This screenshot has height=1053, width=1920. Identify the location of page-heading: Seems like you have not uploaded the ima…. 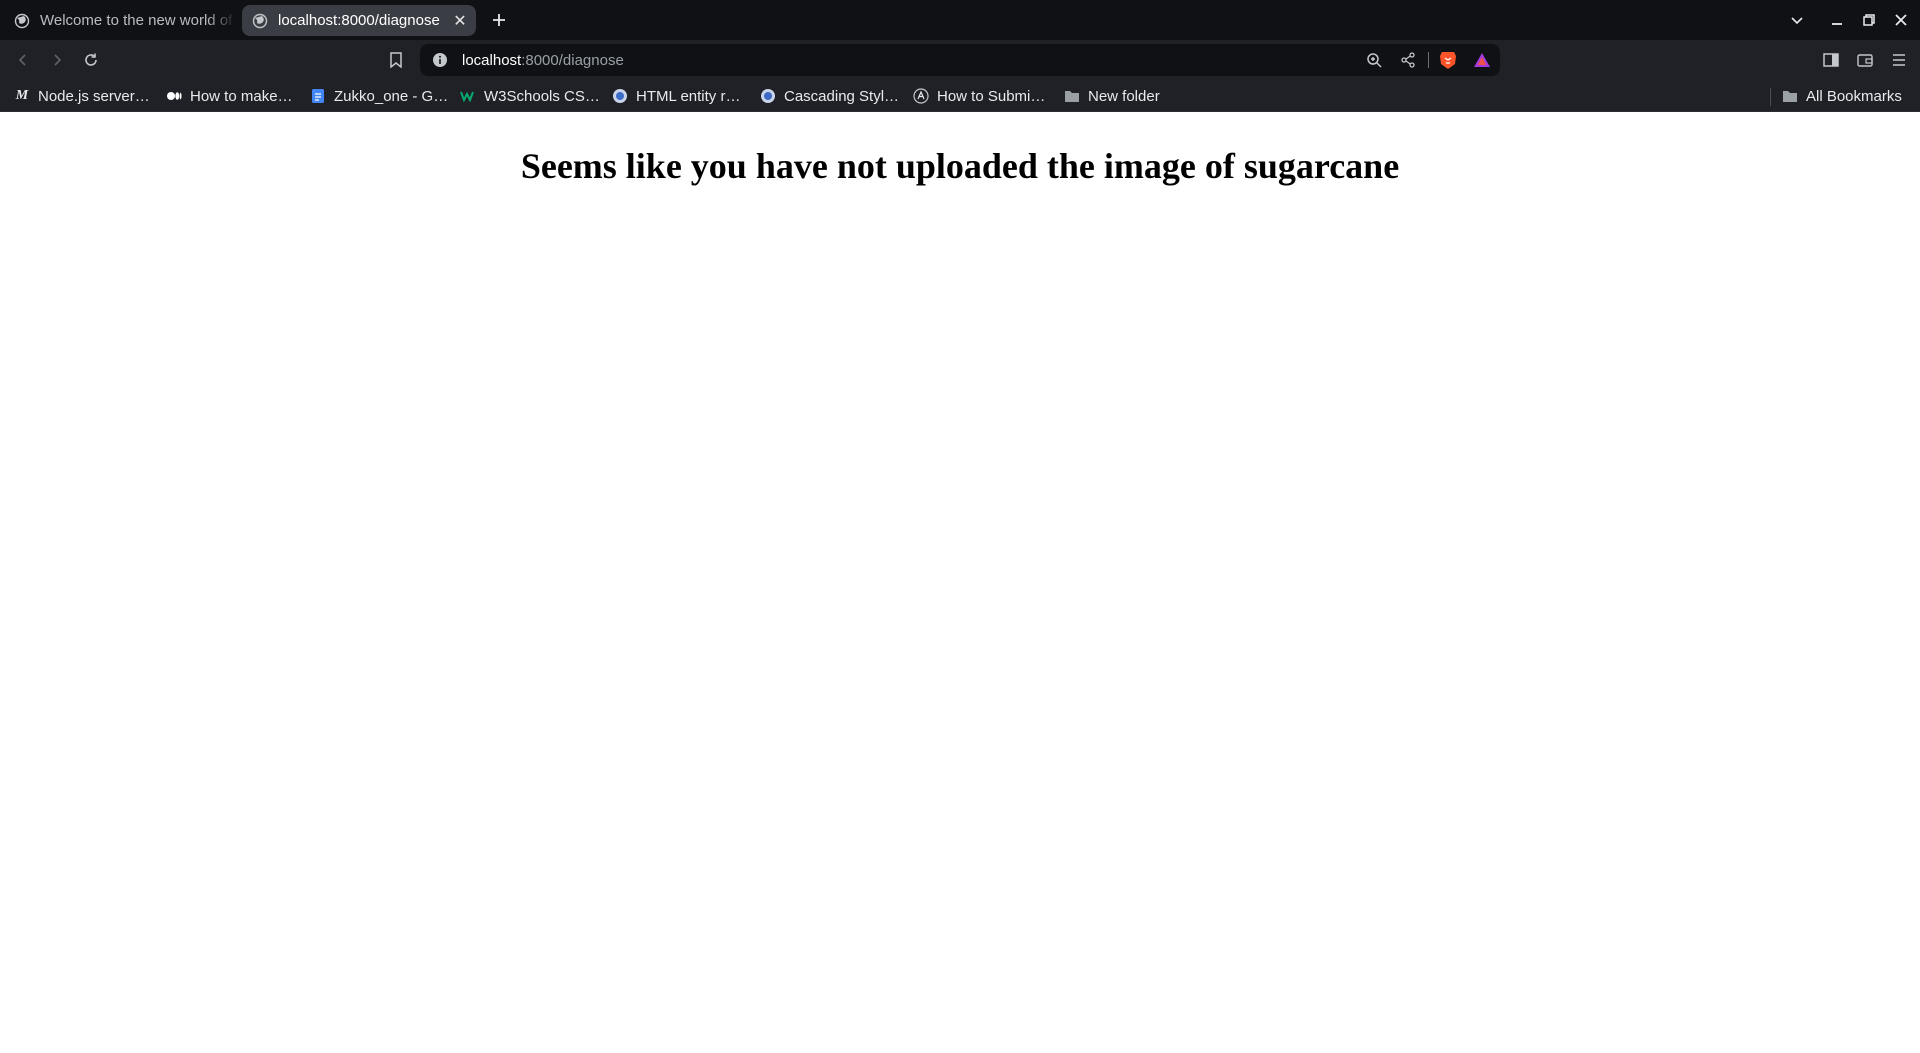
(960, 166).